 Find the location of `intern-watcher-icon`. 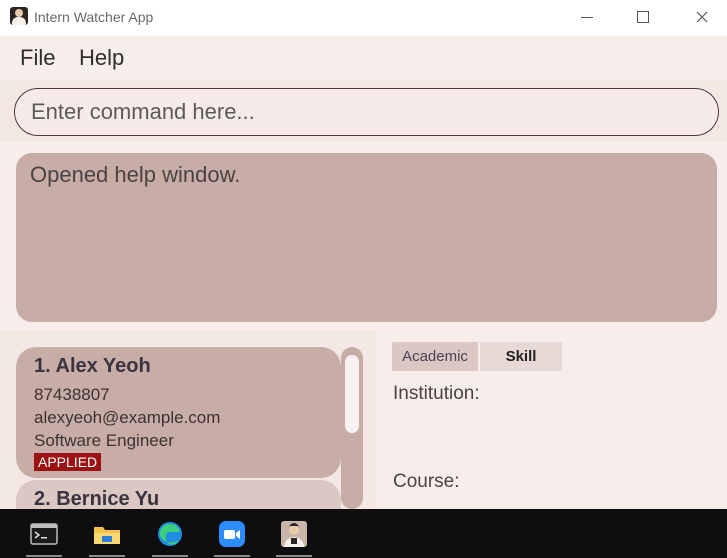

intern-watcher-icon is located at coordinates (294, 533).